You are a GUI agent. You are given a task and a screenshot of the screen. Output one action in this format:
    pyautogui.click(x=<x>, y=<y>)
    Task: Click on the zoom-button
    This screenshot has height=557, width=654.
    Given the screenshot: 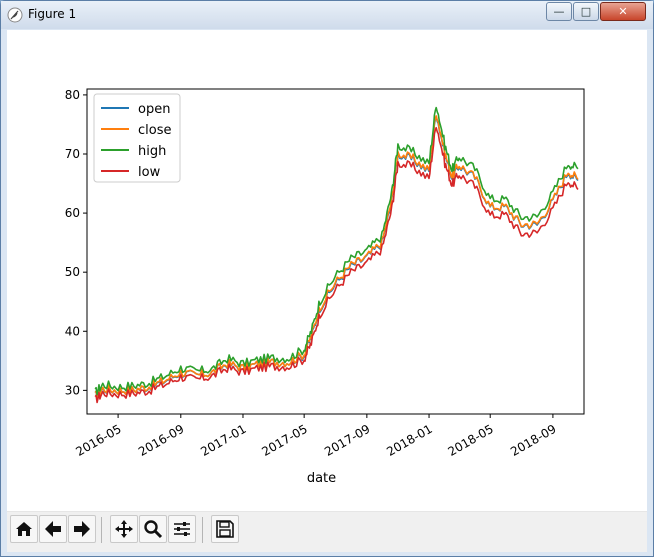 What is the action you would take?
    pyautogui.click(x=153, y=529)
    